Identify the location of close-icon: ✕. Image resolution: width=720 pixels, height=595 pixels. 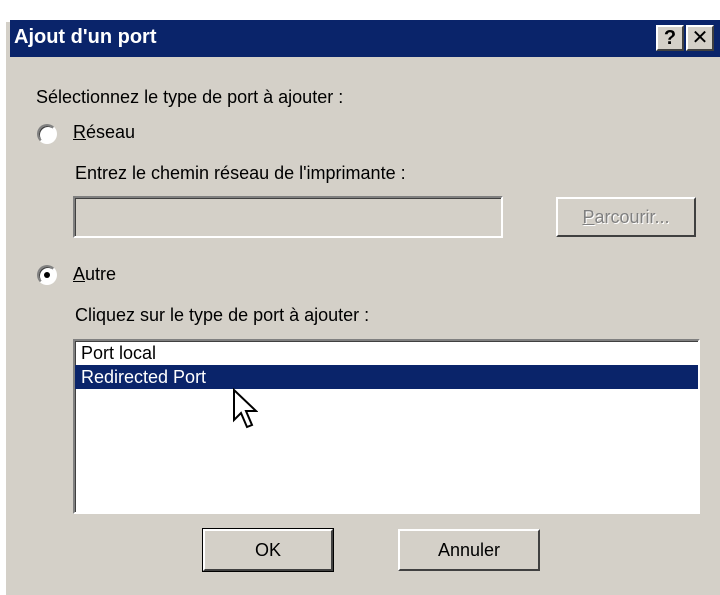
(700, 38).